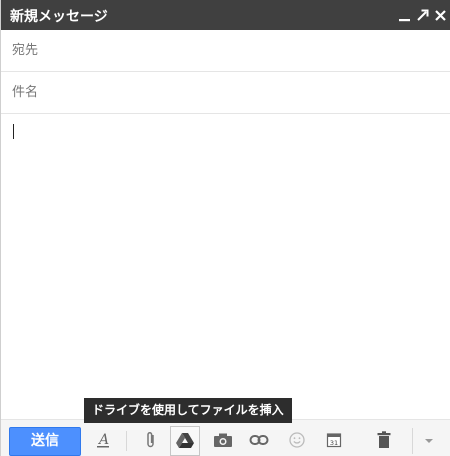 The image size is (450, 456). I want to click on format-button: A, so click(103, 440).